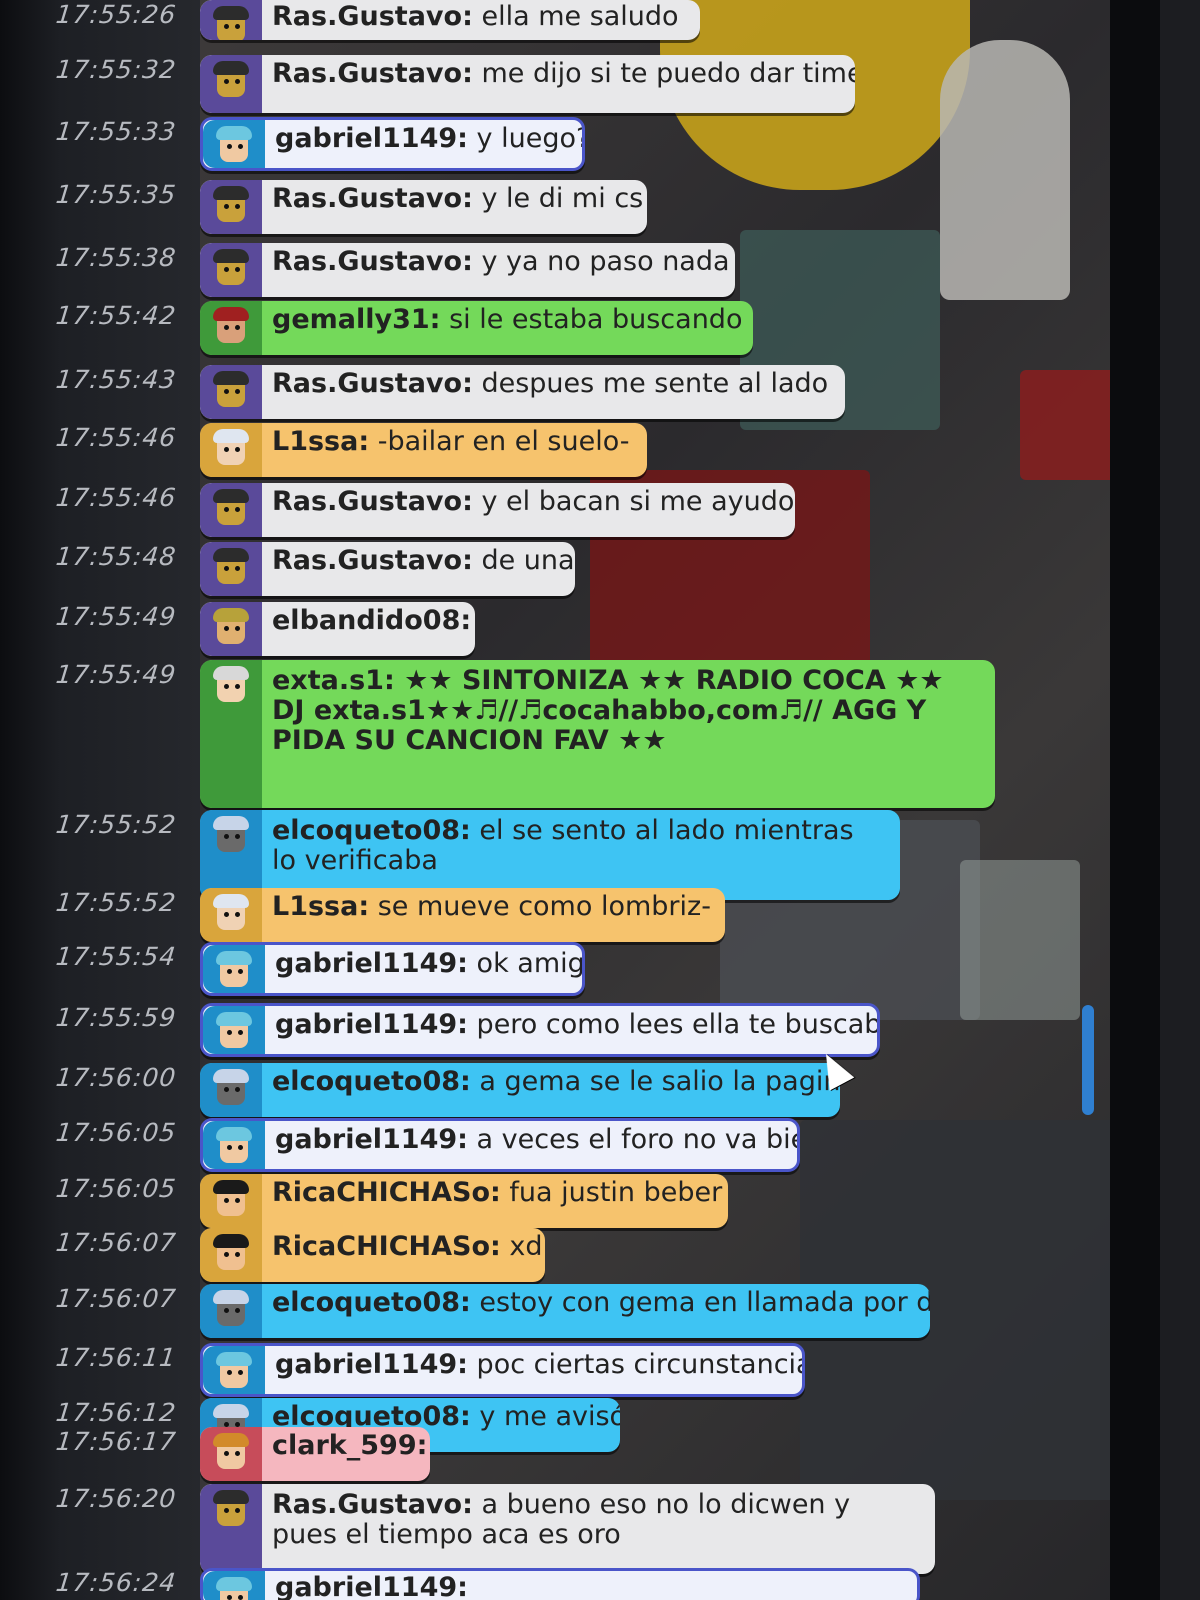  I want to click on chat-bubble: Ras.Gustavo: despues me sente al lado, so click(522, 392).